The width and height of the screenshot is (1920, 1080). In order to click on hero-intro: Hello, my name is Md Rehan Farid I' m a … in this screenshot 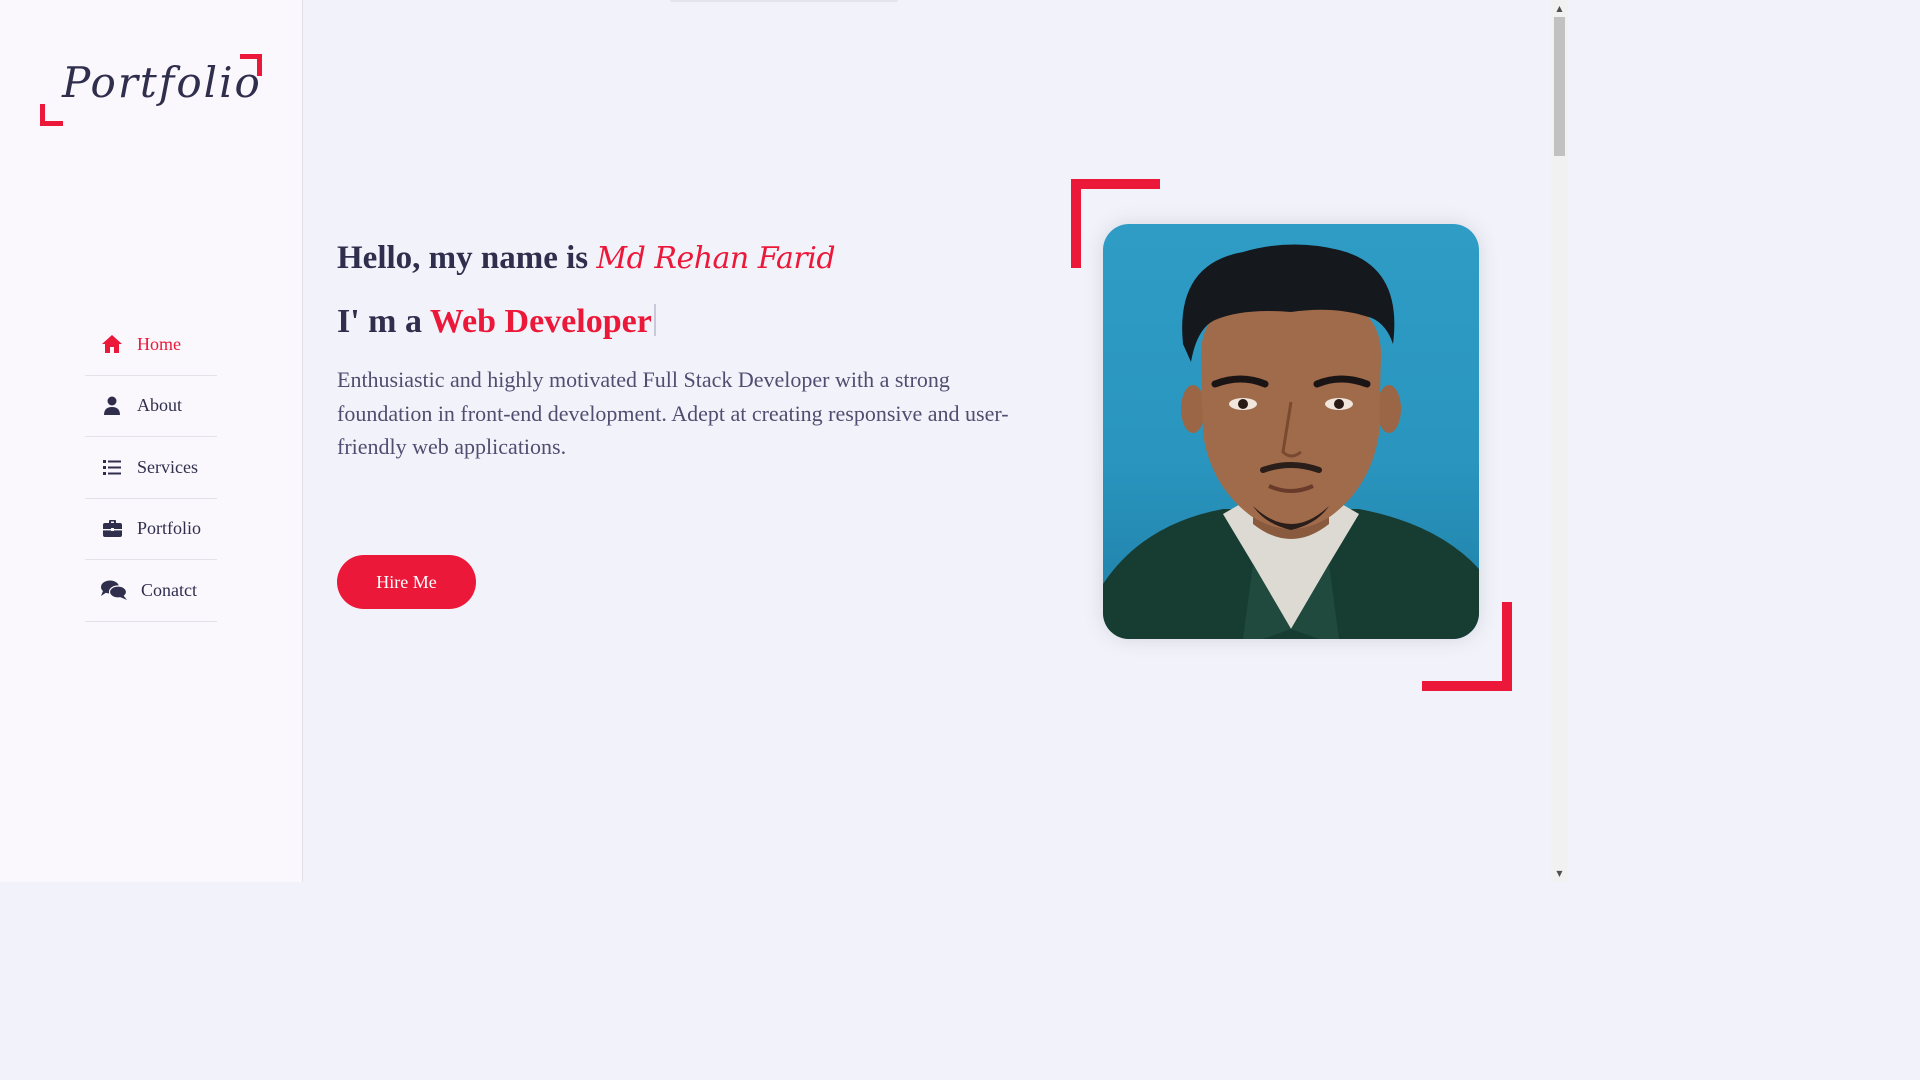, I will do `click(687, 352)`.